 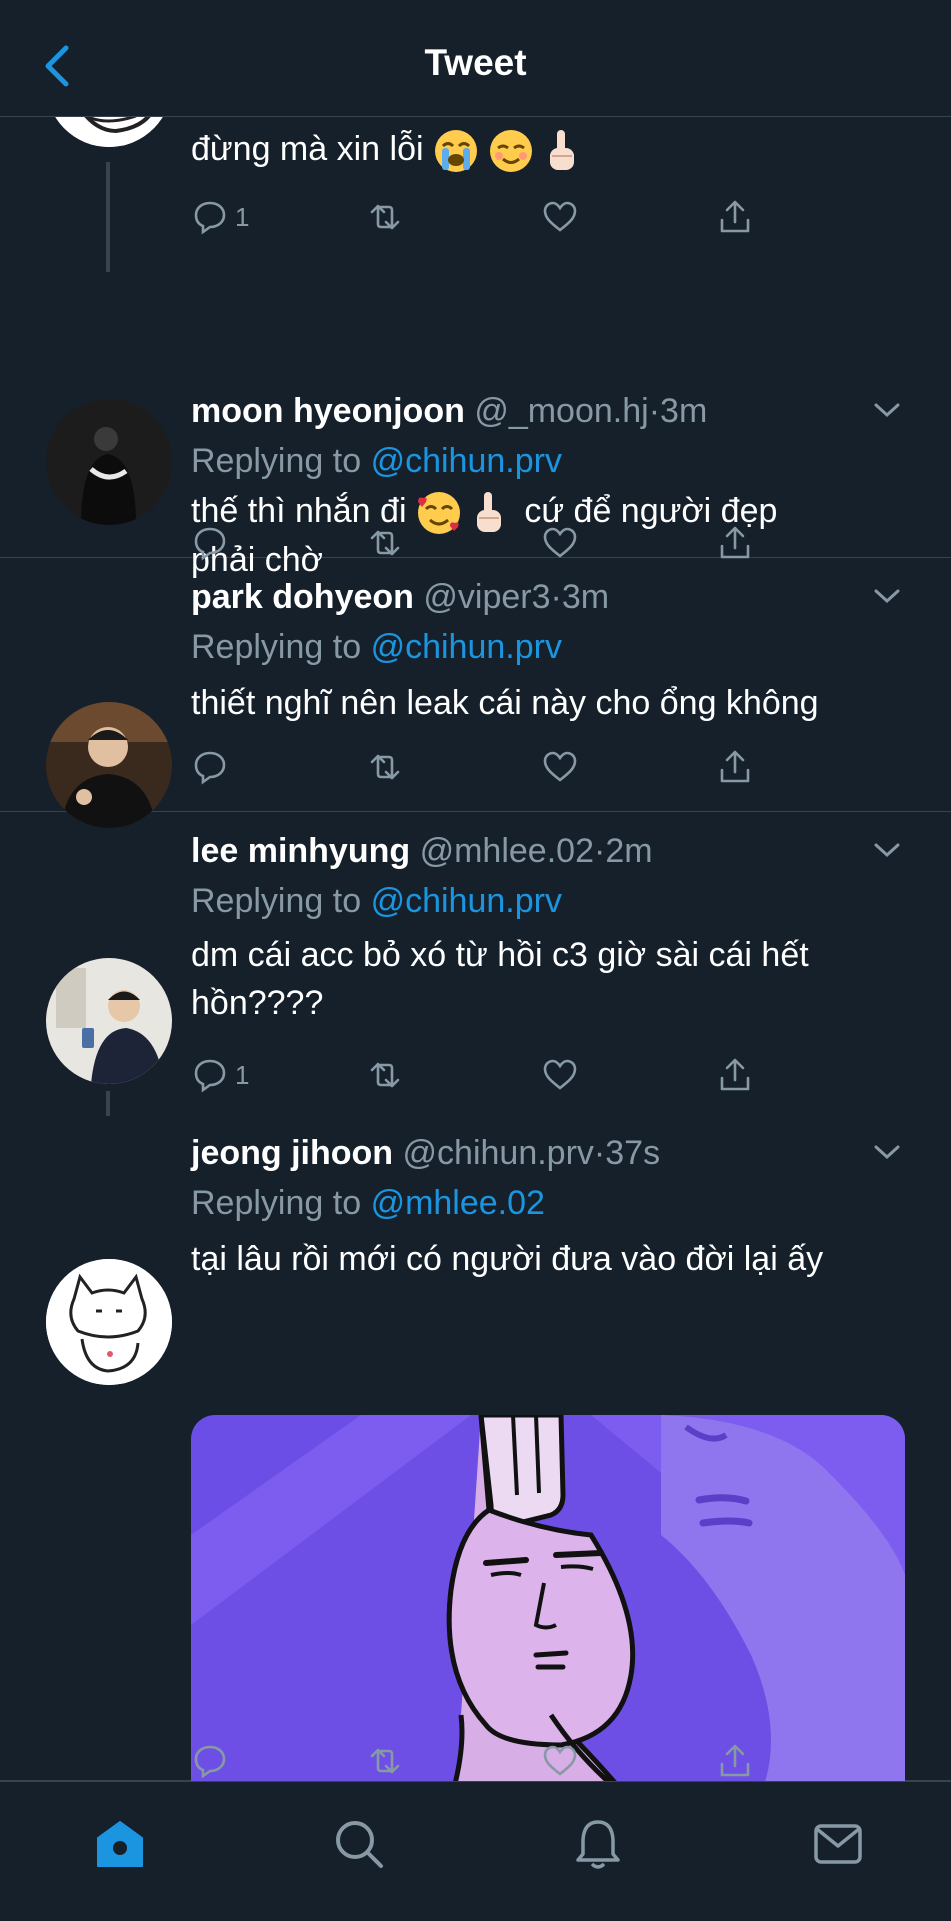 I want to click on display-name: park dohyeon, so click(x=302, y=597).